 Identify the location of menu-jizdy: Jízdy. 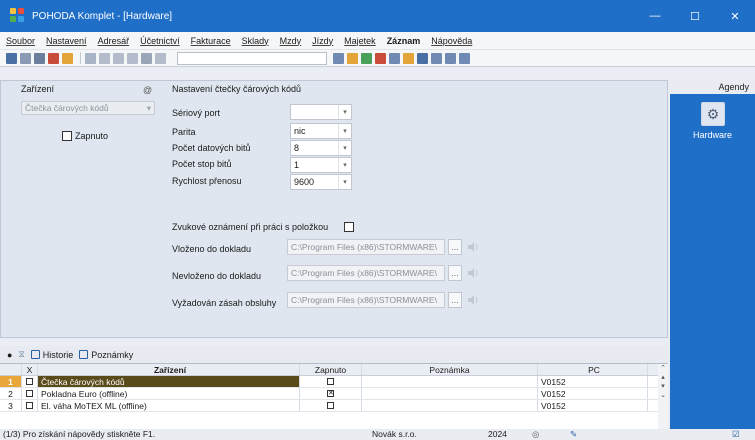
(322, 41).